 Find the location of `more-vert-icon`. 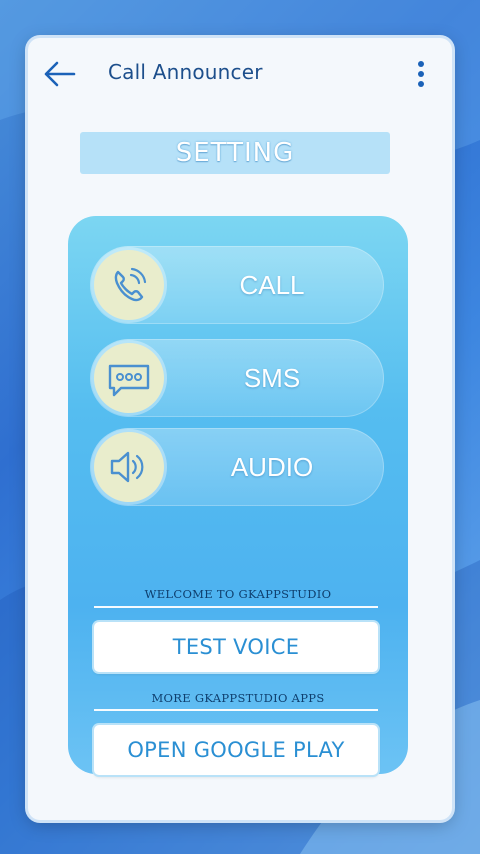

more-vert-icon is located at coordinates (421, 64).